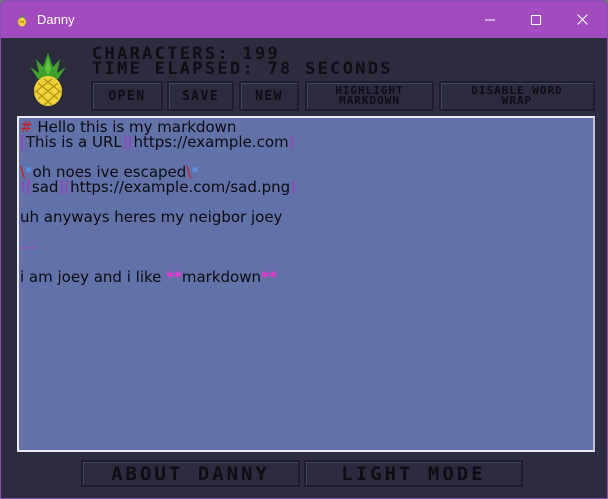 The height and width of the screenshot is (499, 608). What do you see at coordinates (293, 187) in the screenshot?
I see `image-bracket: )` at bounding box center [293, 187].